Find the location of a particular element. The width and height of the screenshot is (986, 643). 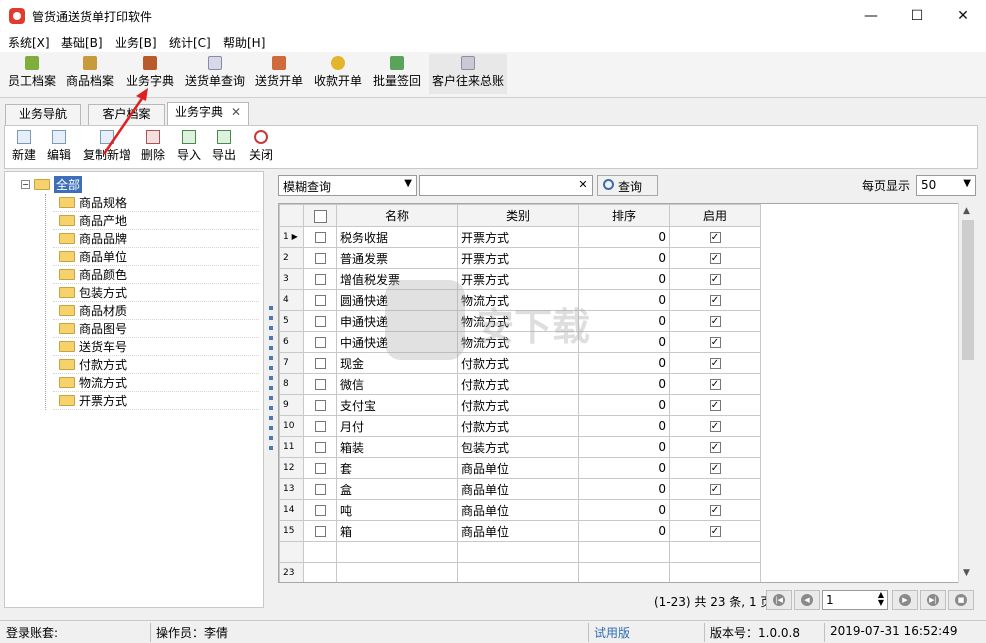

first-page-button: |◀ is located at coordinates (779, 600).